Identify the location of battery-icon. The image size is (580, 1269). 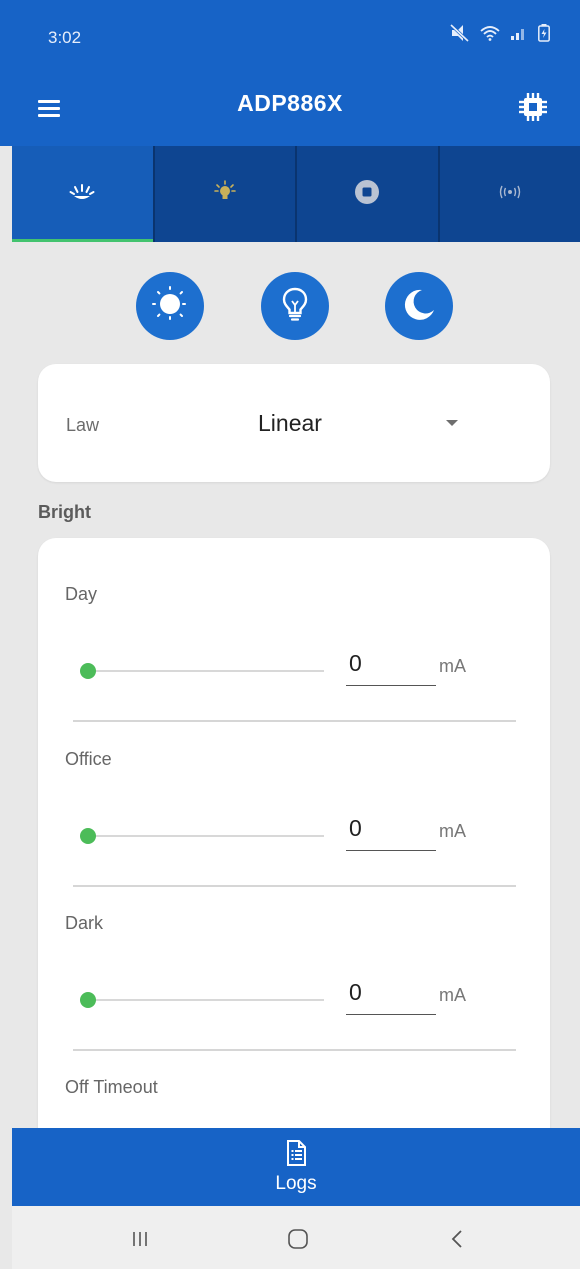
(544, 35).